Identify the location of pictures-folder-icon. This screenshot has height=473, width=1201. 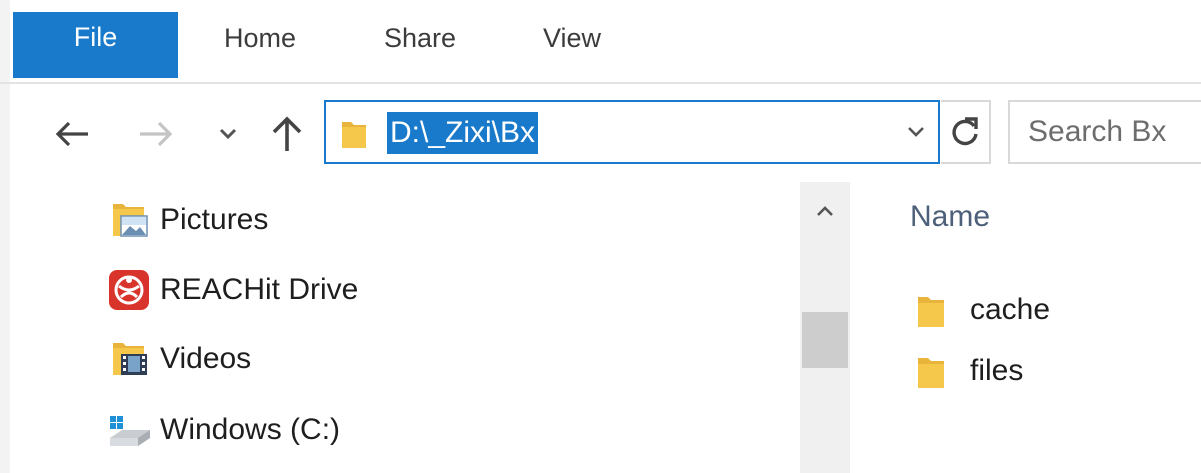
(129, 220).